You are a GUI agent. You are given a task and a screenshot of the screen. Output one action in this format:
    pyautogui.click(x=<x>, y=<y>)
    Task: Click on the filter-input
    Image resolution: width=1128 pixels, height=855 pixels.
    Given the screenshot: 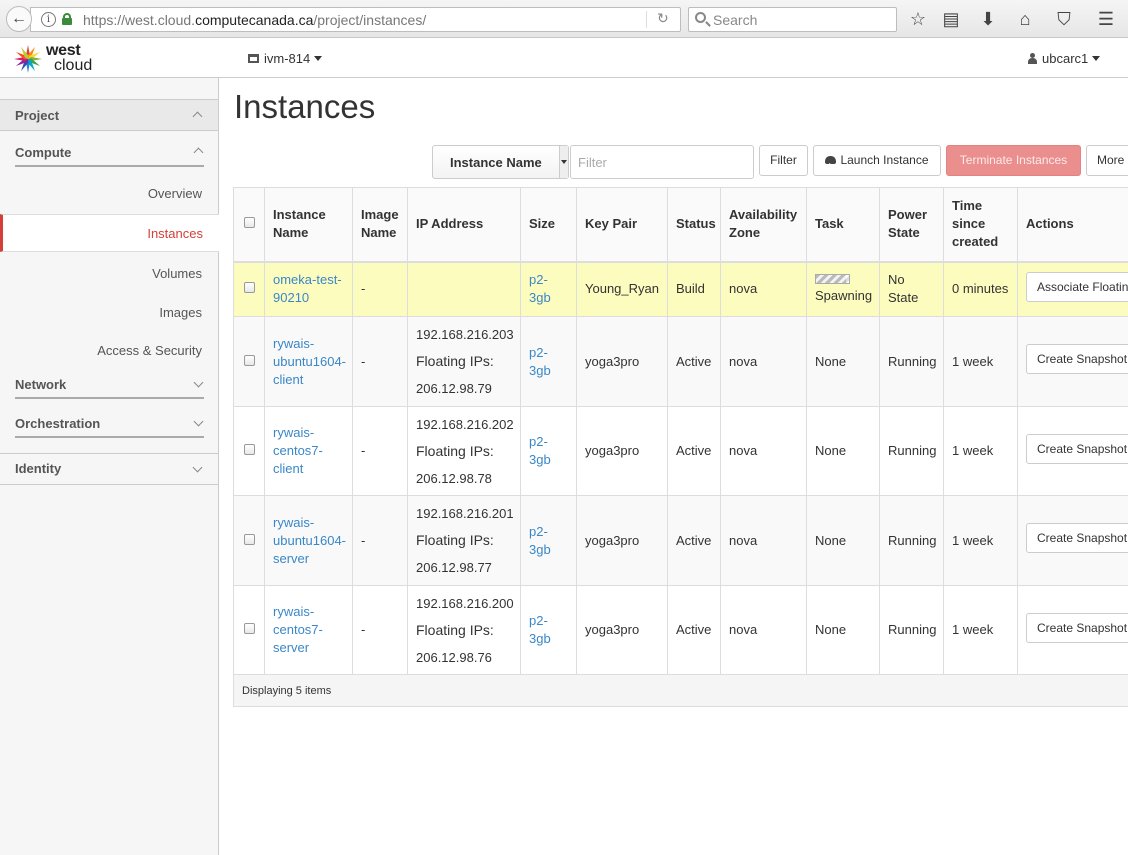 What is the action you would take?
    pyautogui.click(x=662, y=162)
    